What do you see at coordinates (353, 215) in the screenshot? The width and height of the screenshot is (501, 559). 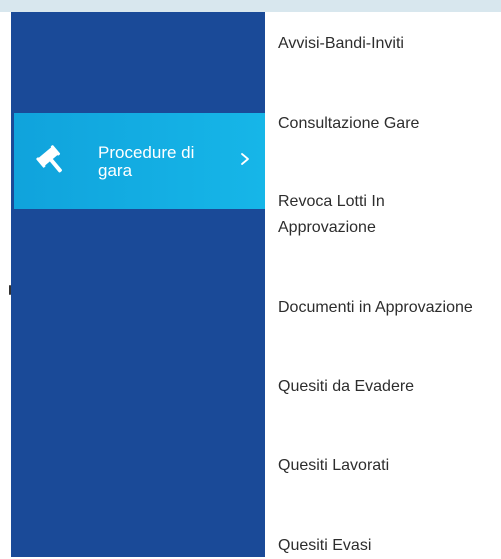 I see `submenu-item-revoca-lotti: Revoca Lotti In Approvazione` at bounding box center [353, 215].